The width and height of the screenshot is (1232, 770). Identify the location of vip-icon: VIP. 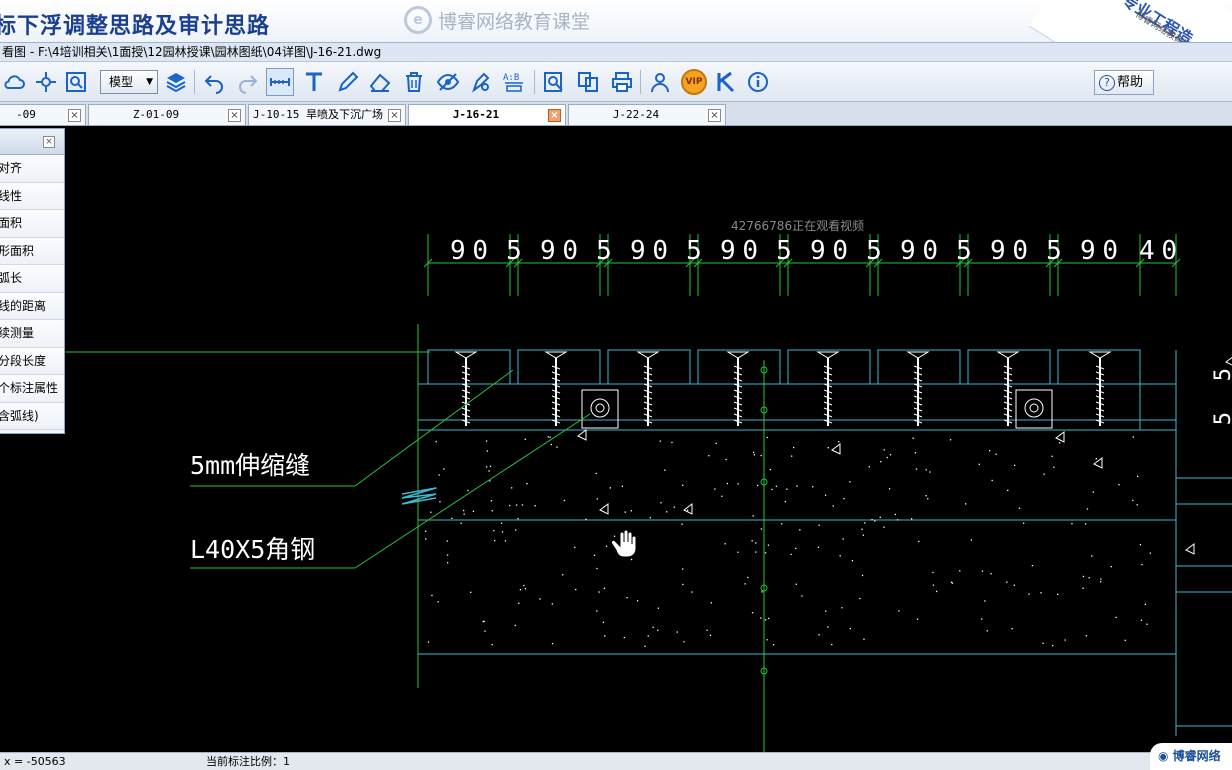
(694, 82).